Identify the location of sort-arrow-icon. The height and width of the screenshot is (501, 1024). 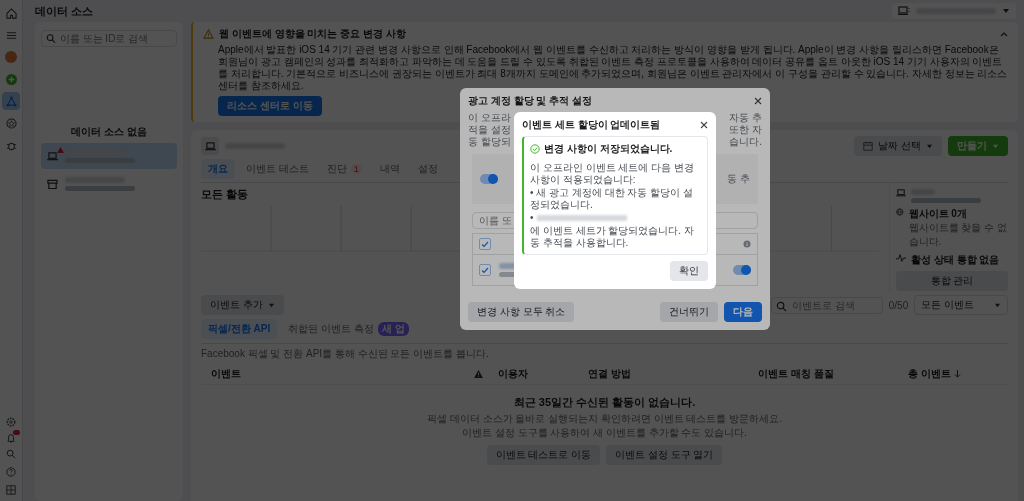
(957, 374).